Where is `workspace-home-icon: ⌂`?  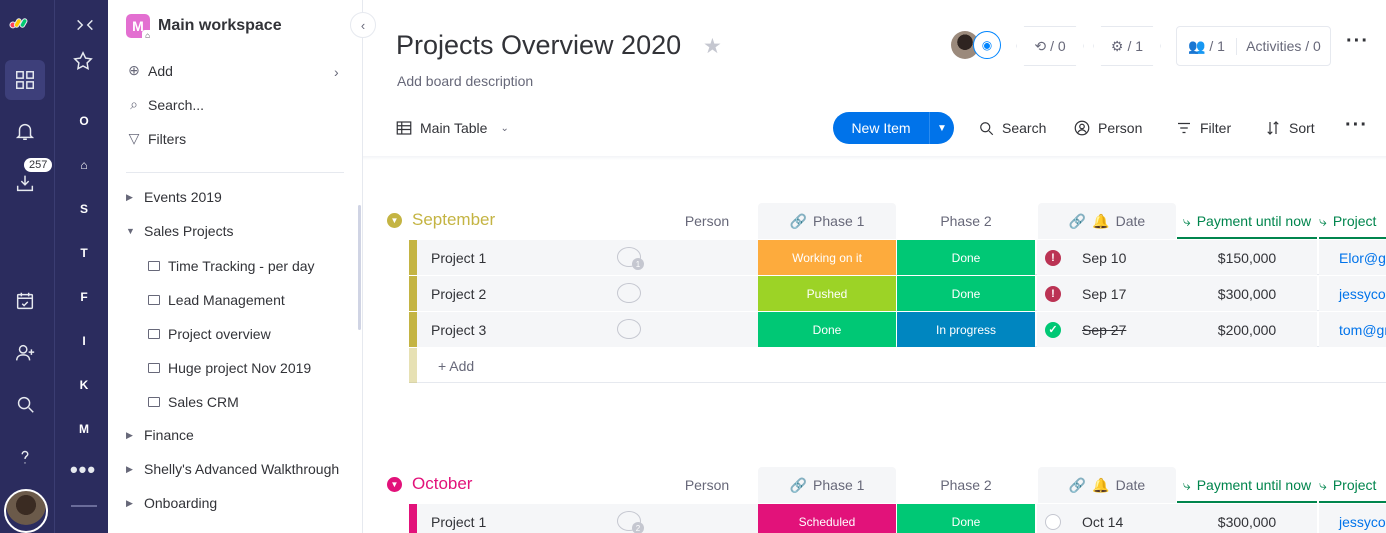
workspace-home-icon: ⌂ is located at coordinates (84, 165).